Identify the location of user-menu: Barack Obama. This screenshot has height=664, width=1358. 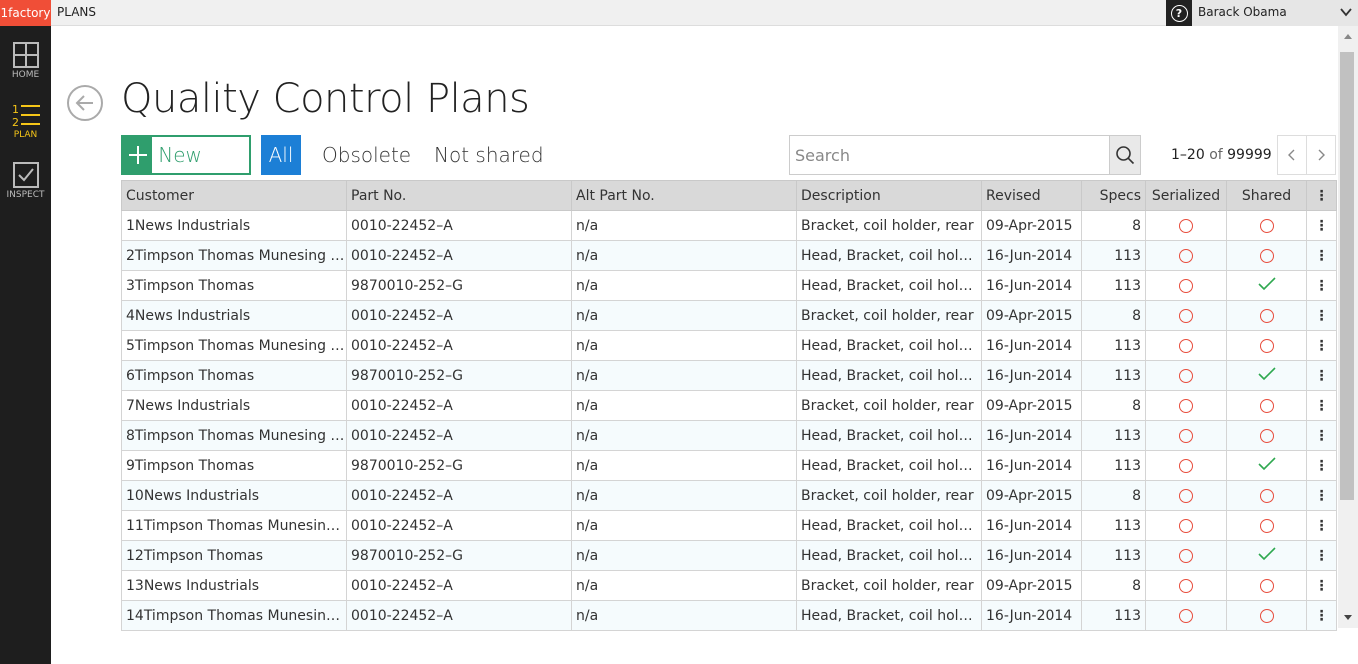
(1275, 13).